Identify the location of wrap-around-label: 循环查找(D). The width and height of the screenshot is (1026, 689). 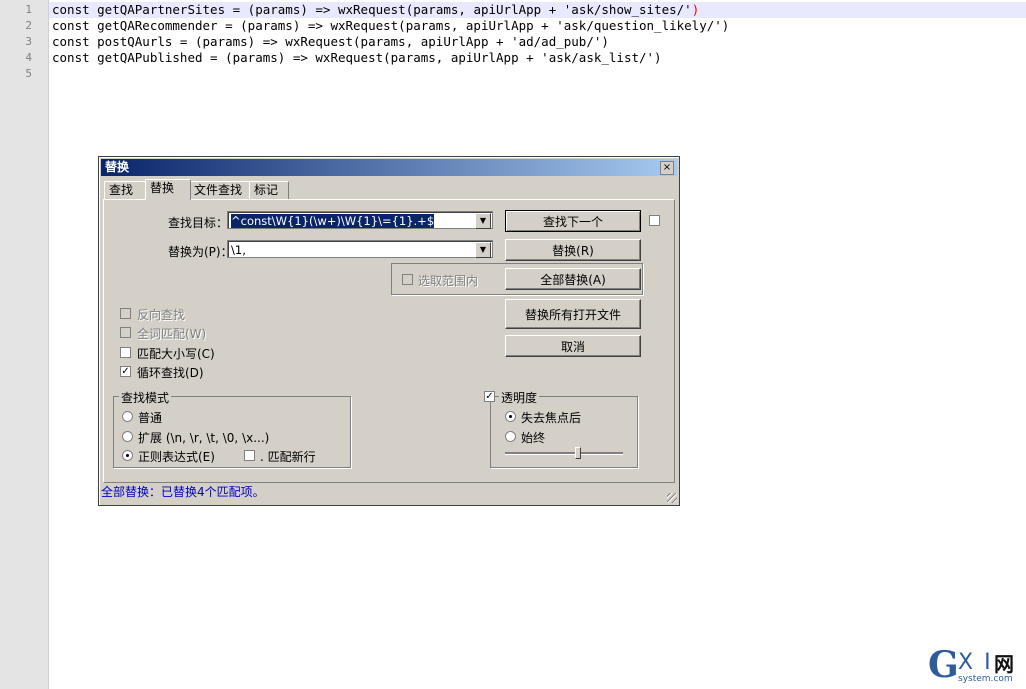
(170, 373).